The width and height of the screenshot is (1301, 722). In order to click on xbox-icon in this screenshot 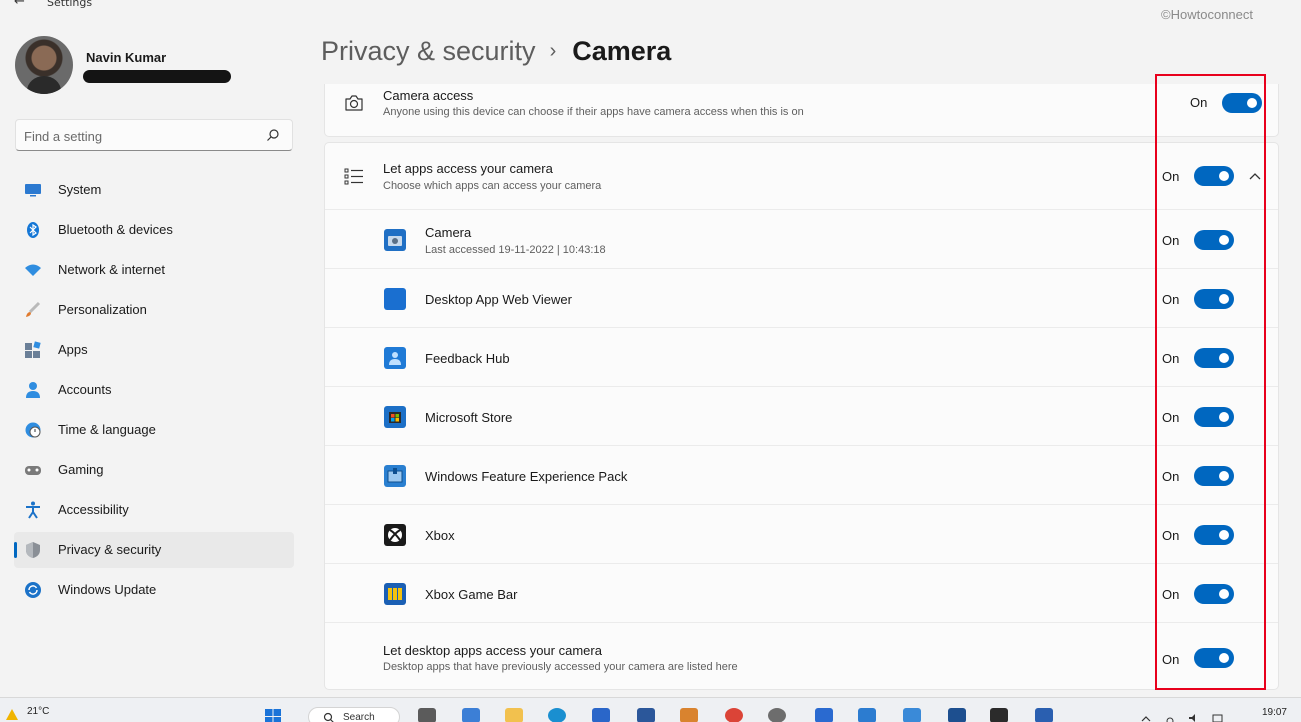, I will do `click(395, 535)`.